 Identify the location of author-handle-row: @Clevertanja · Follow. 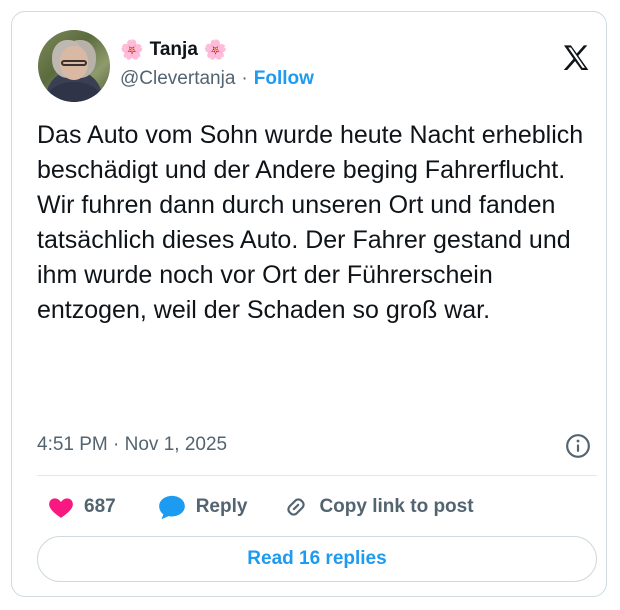
(217, 79).